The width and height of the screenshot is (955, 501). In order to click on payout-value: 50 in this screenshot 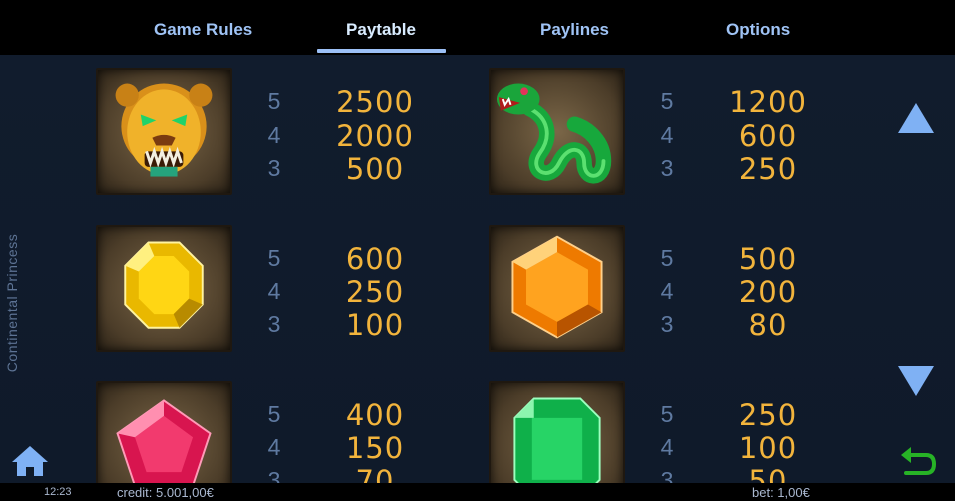, I will do `click(768, 473)`.